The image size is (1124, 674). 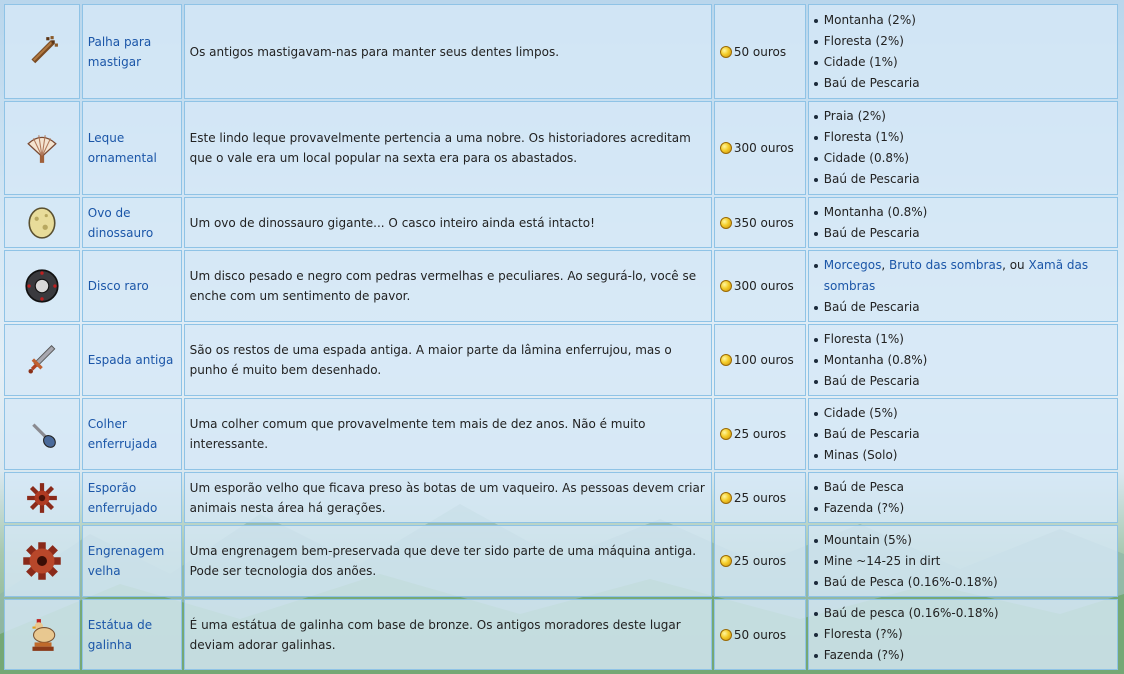 I want to click on item-name-link: Leque ornamental, so click(x=122, y=148).